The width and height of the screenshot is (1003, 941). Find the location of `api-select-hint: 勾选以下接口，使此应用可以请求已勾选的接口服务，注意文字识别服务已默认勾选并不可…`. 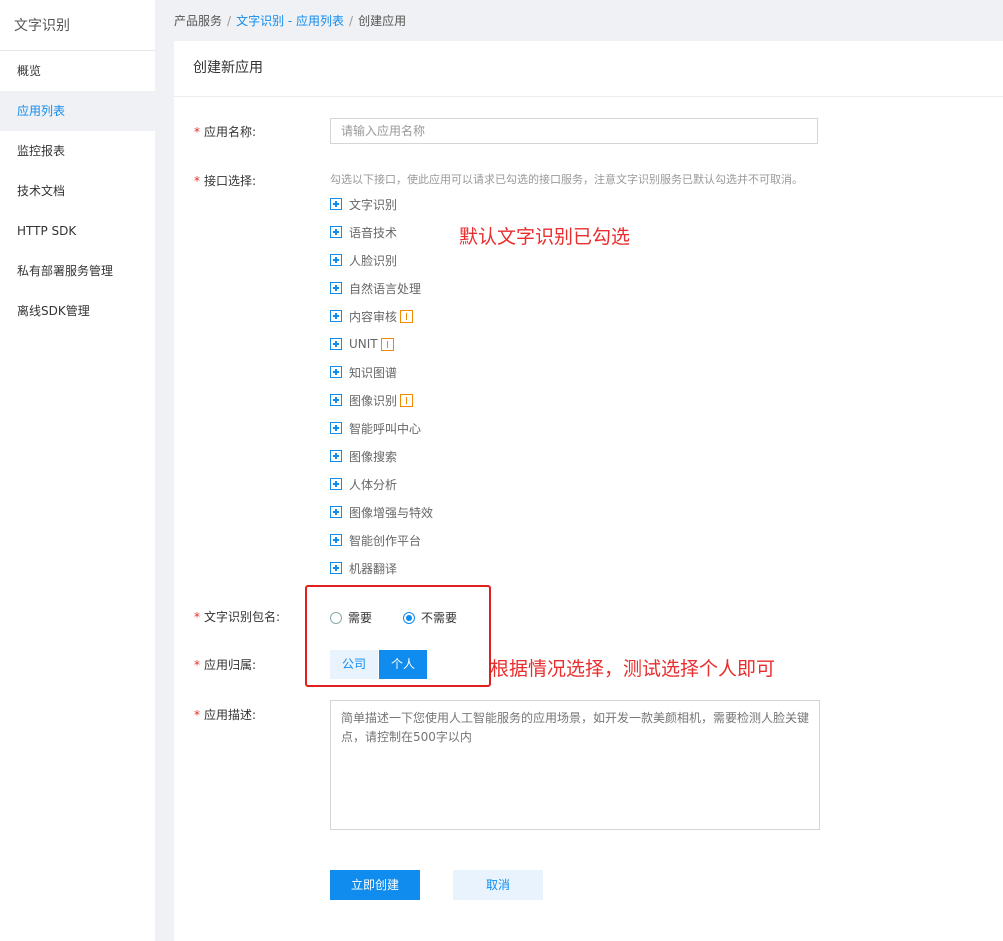

api-select-hint: 勾选以下接口，使此应用可以请求已勾选的接口服务，注意文字识别服务已默认勾选并不可… is located at coordinates (566, 179).